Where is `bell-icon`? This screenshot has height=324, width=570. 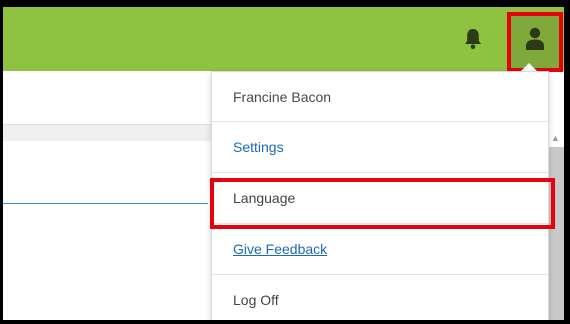 bell-icon is located at coordinates (473, 39).